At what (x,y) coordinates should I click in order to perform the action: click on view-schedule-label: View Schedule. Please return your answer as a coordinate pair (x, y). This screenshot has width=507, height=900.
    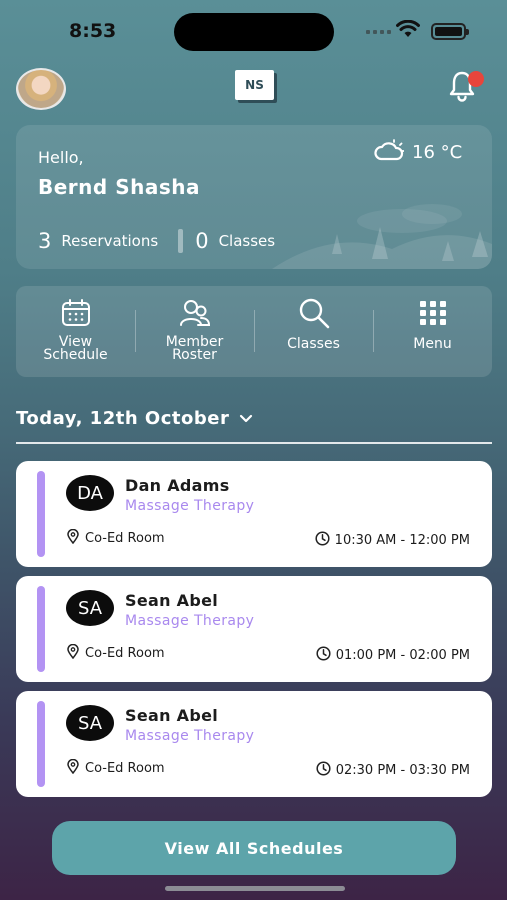
    Looking at the image, I should click on (75, 348).